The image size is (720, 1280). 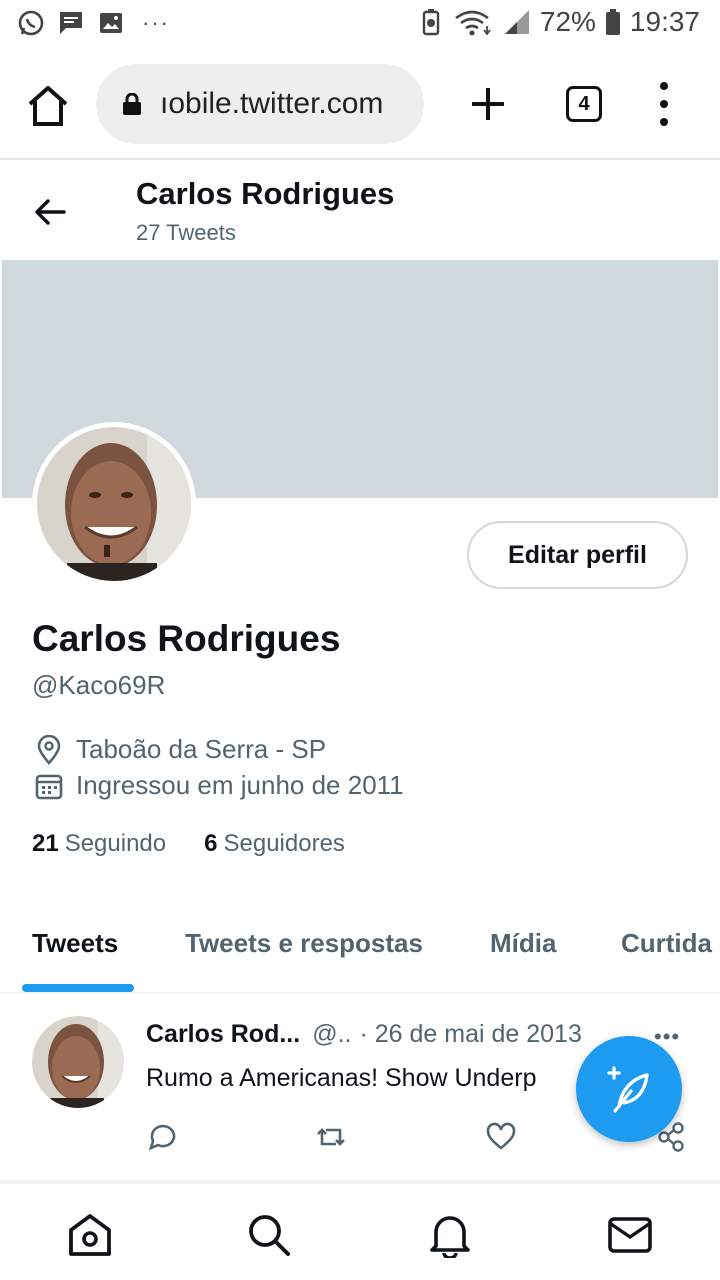 I want to click on battery-icon, so click(x=613, y=22).